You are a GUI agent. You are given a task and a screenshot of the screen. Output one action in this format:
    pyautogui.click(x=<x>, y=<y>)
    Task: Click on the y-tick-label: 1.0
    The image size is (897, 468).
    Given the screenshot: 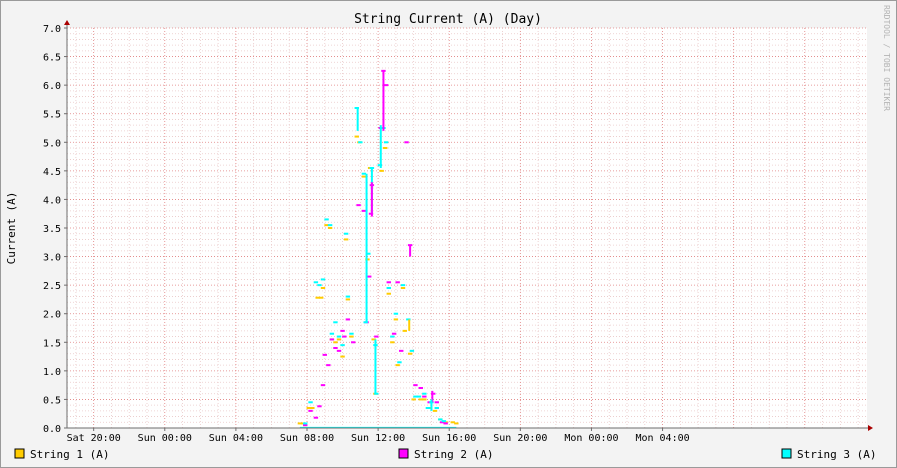 What is the action you would take?
    pyautogui.click(x=52, y=372)
    